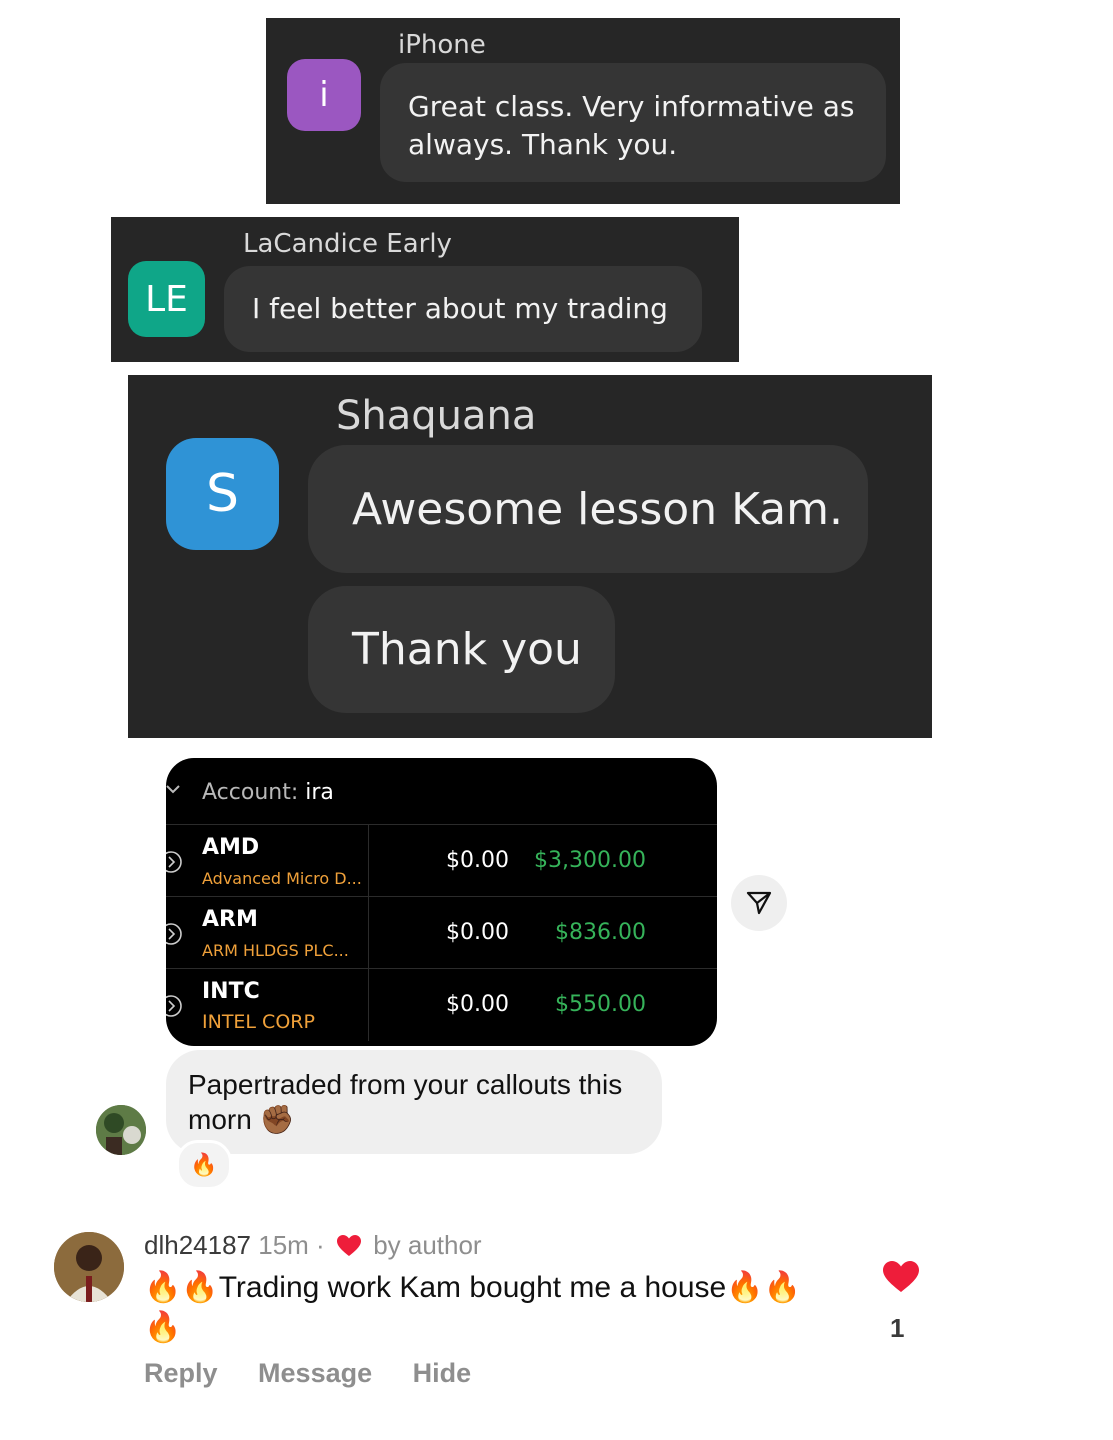  What do you see at coordinates (901, 1277) in the screenshot?
I see `like-heart-icon` at bounding box center [901, 1277].